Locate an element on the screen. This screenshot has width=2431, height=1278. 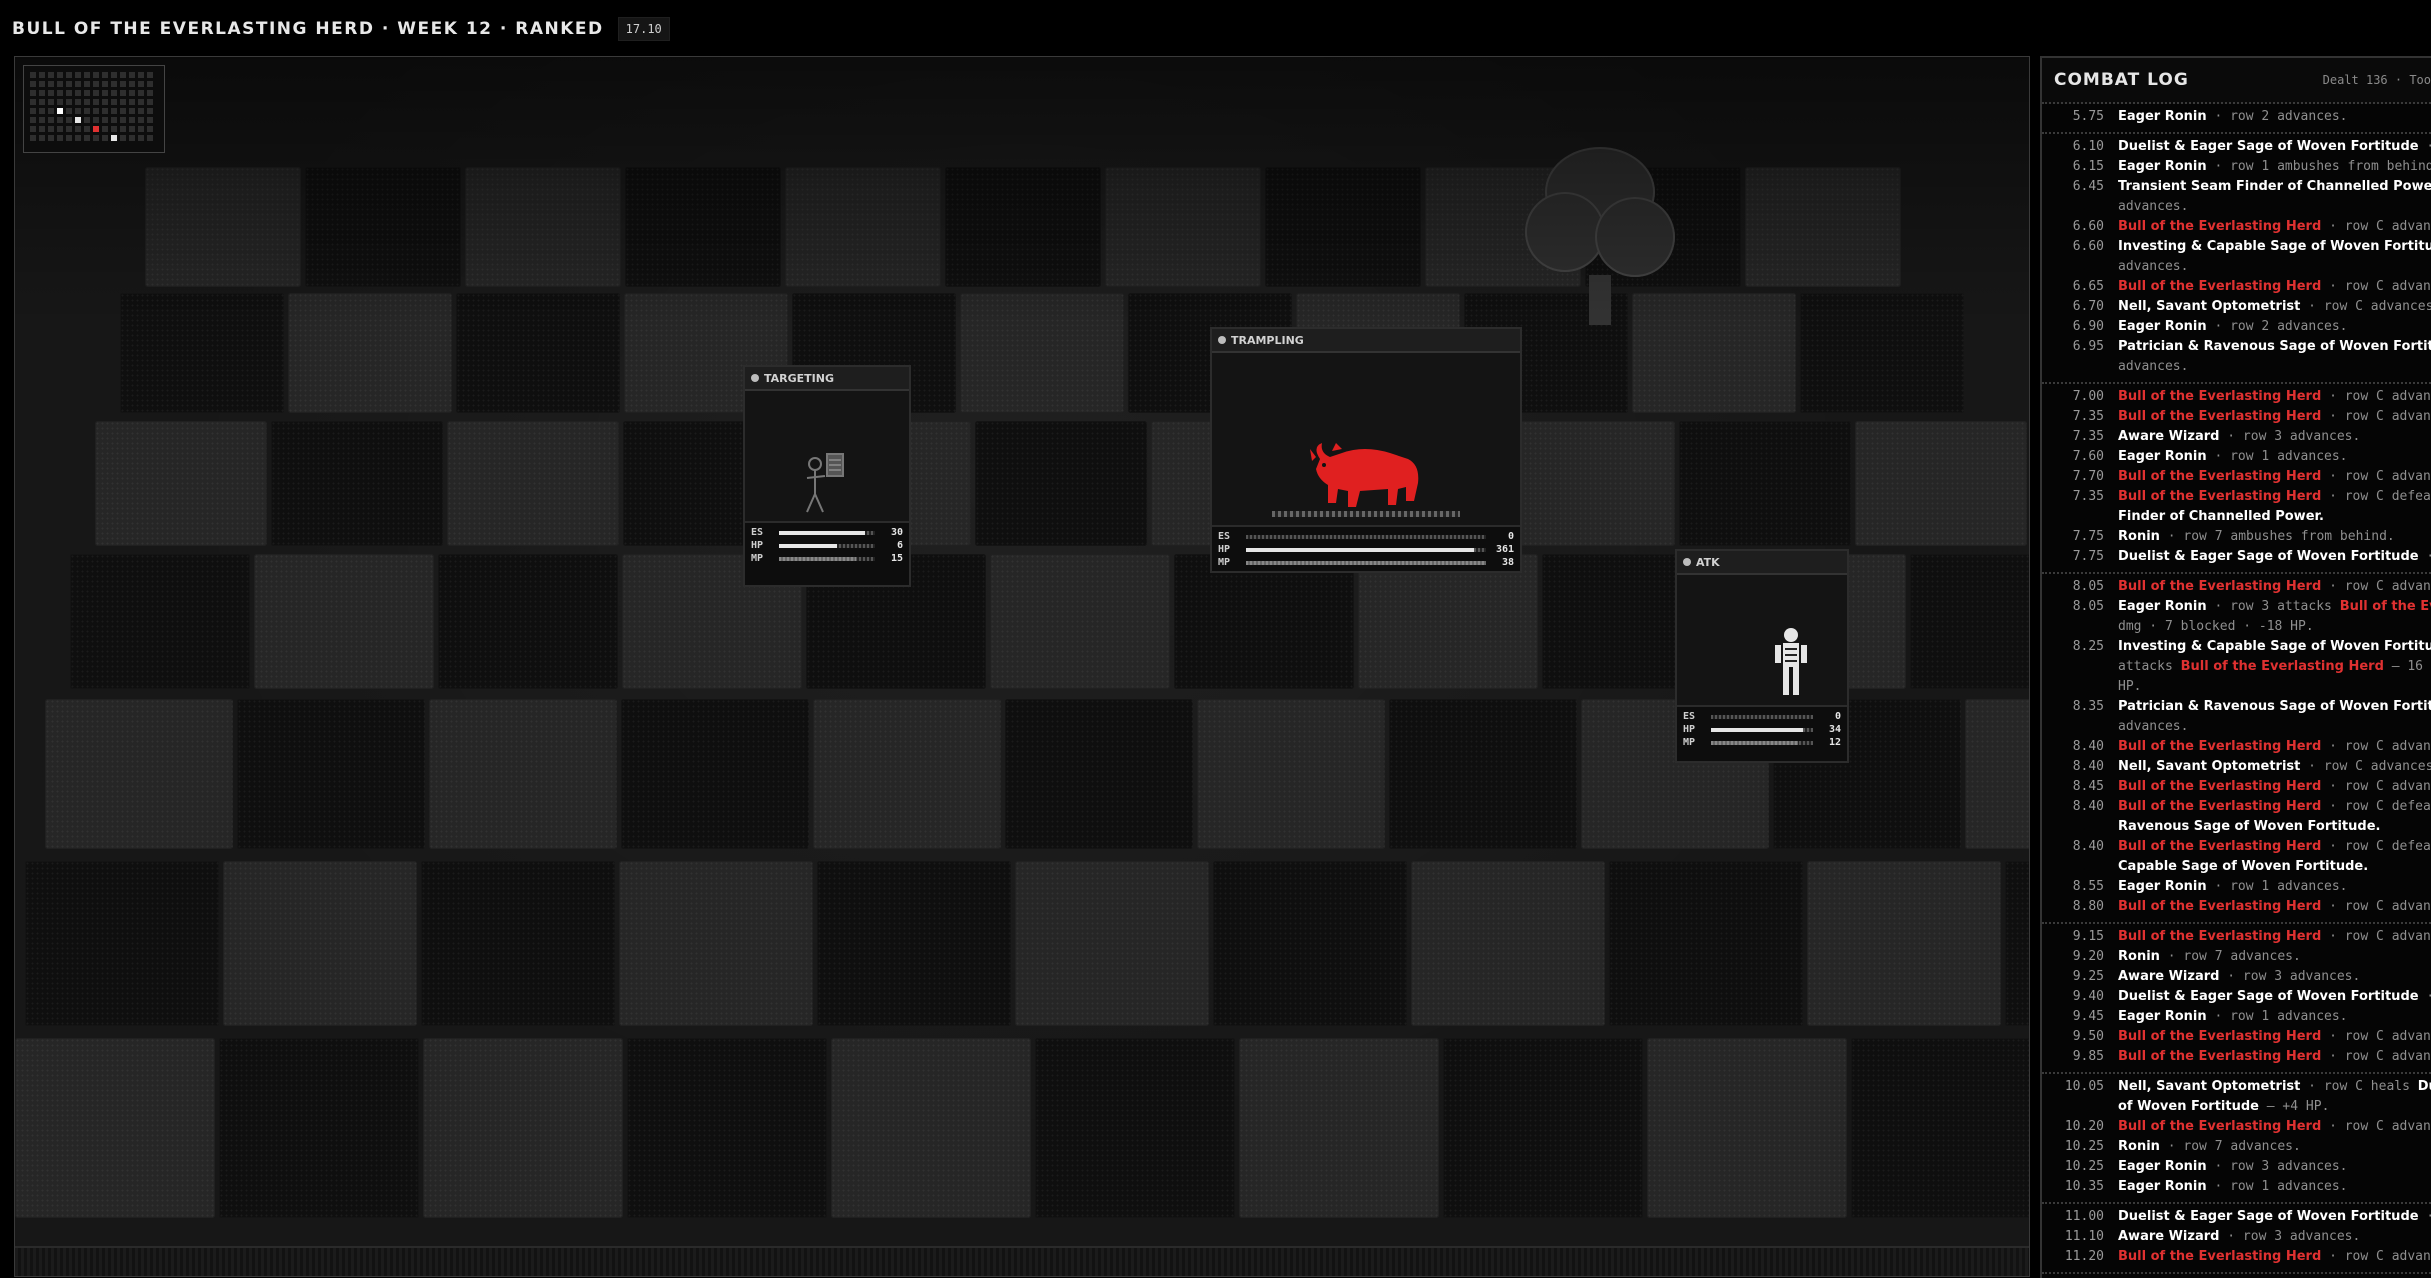
unit-card-atk: ATK ES 0 HP 34 MP 12 is located at coordinates (1762, 656).